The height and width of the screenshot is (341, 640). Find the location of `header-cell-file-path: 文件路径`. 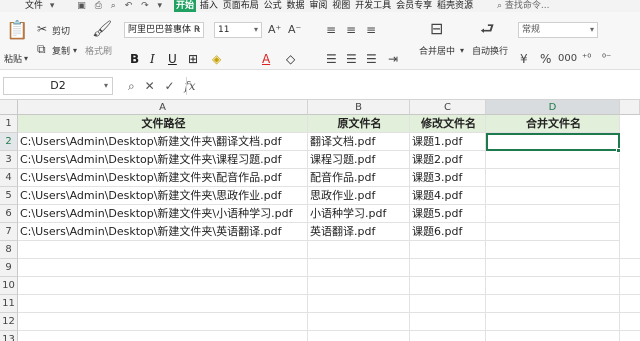

header-cell-file-path: 文件路径 is located at coordinates (163, 124).